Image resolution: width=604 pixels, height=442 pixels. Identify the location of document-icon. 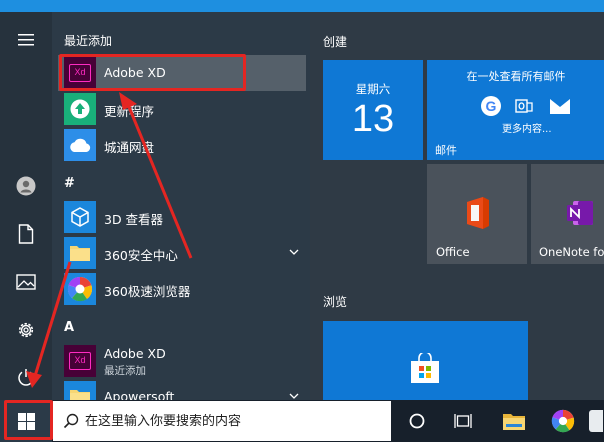
(26, 234).